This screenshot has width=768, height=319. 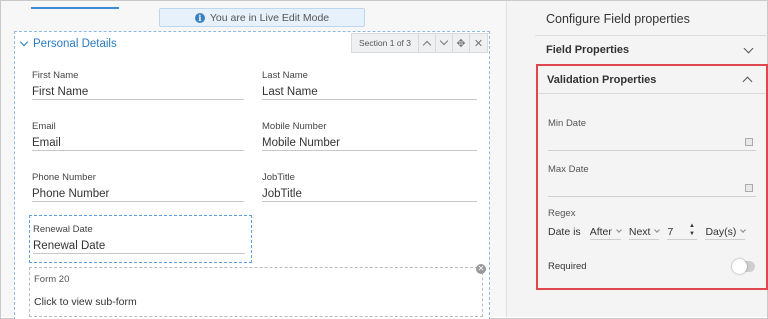 I want to click on move-section-down-button, so click(x=444, y=43).